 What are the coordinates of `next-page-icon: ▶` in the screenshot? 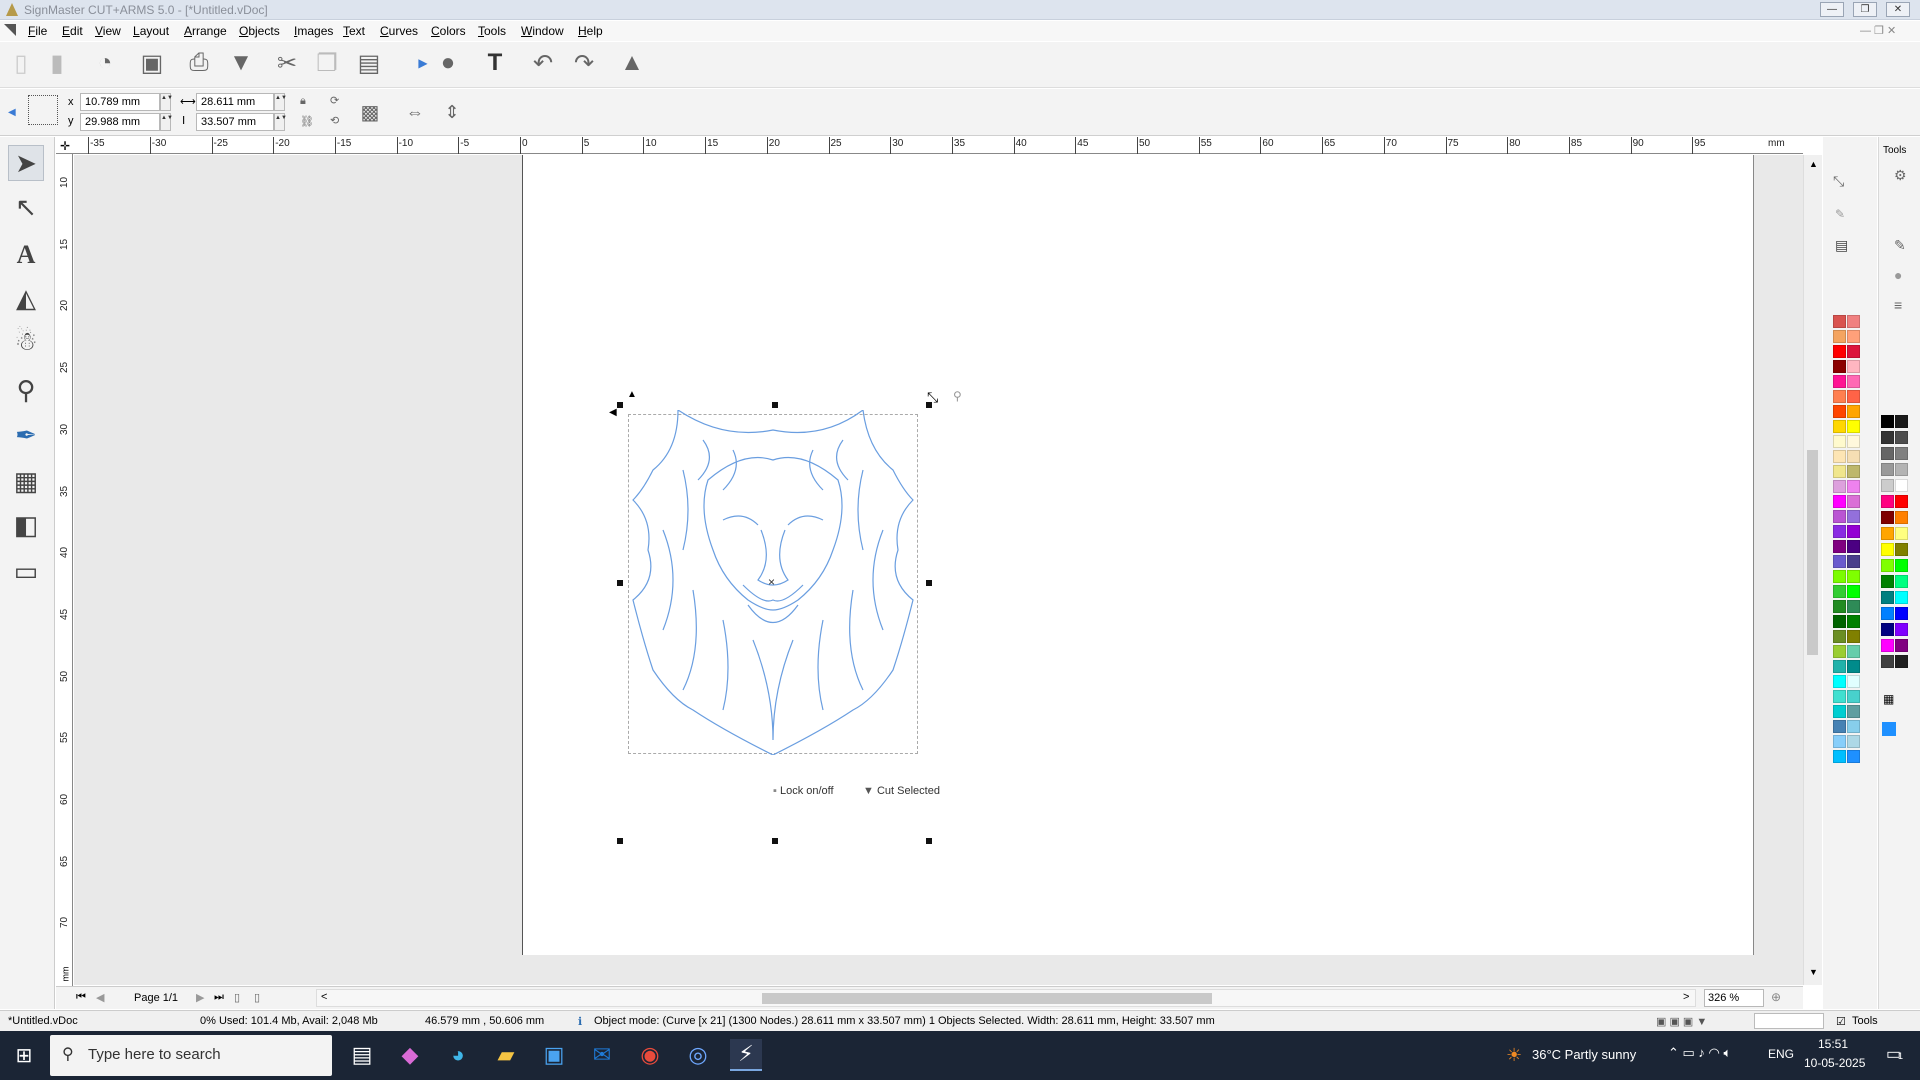 It's located at (200, 997).